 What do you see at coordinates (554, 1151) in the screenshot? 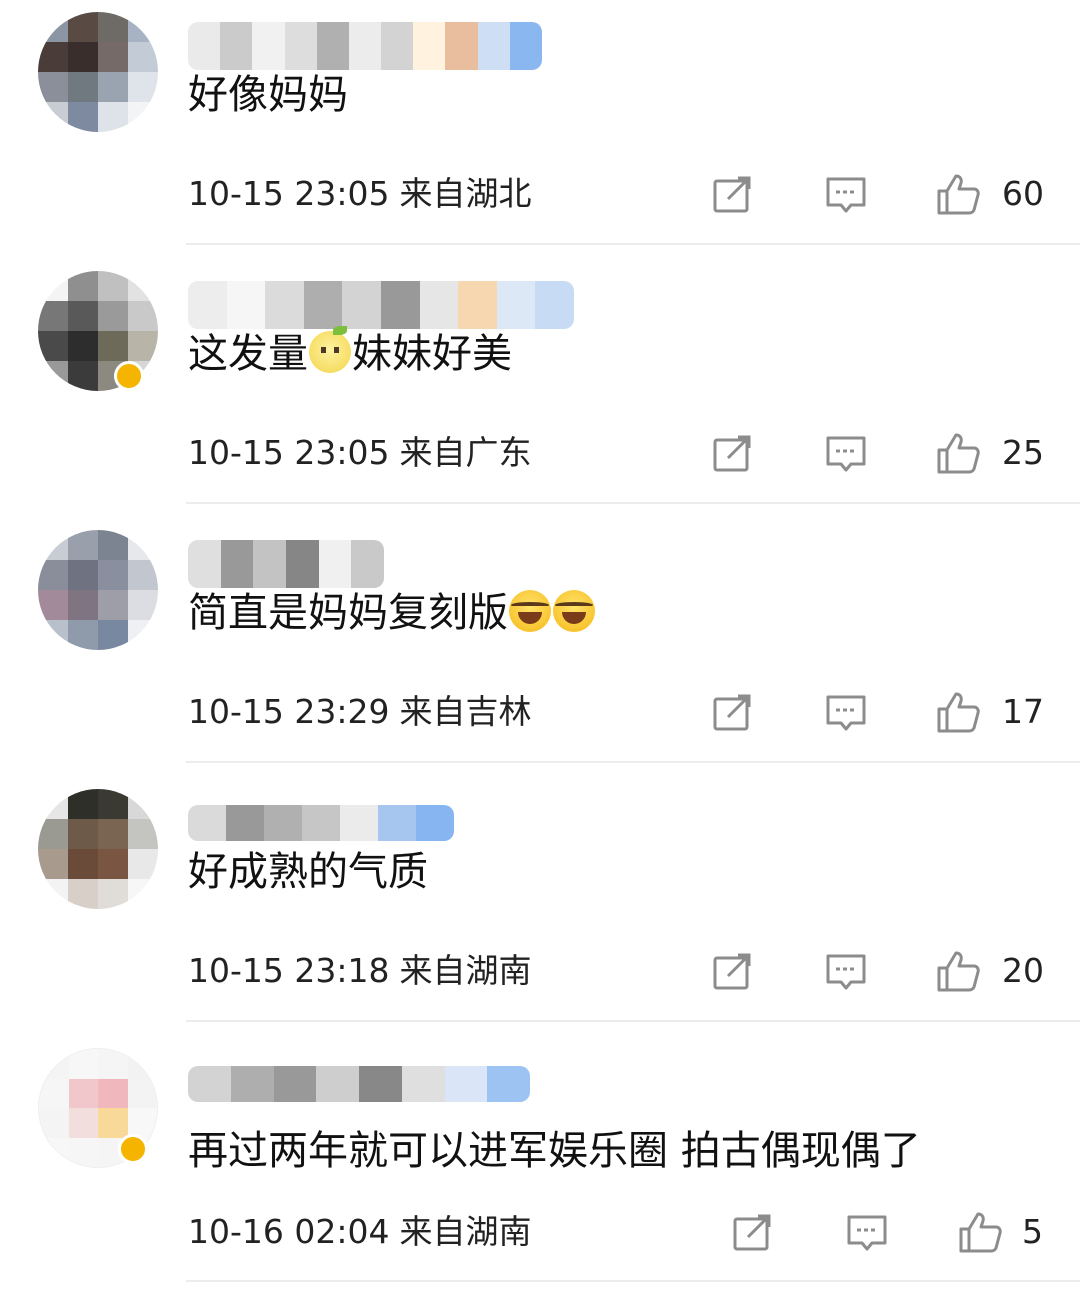
I see `comment-text: 再过两年就可以进军娱乐圈 拍古偶现偶了` at bounding box center [554, 1151].